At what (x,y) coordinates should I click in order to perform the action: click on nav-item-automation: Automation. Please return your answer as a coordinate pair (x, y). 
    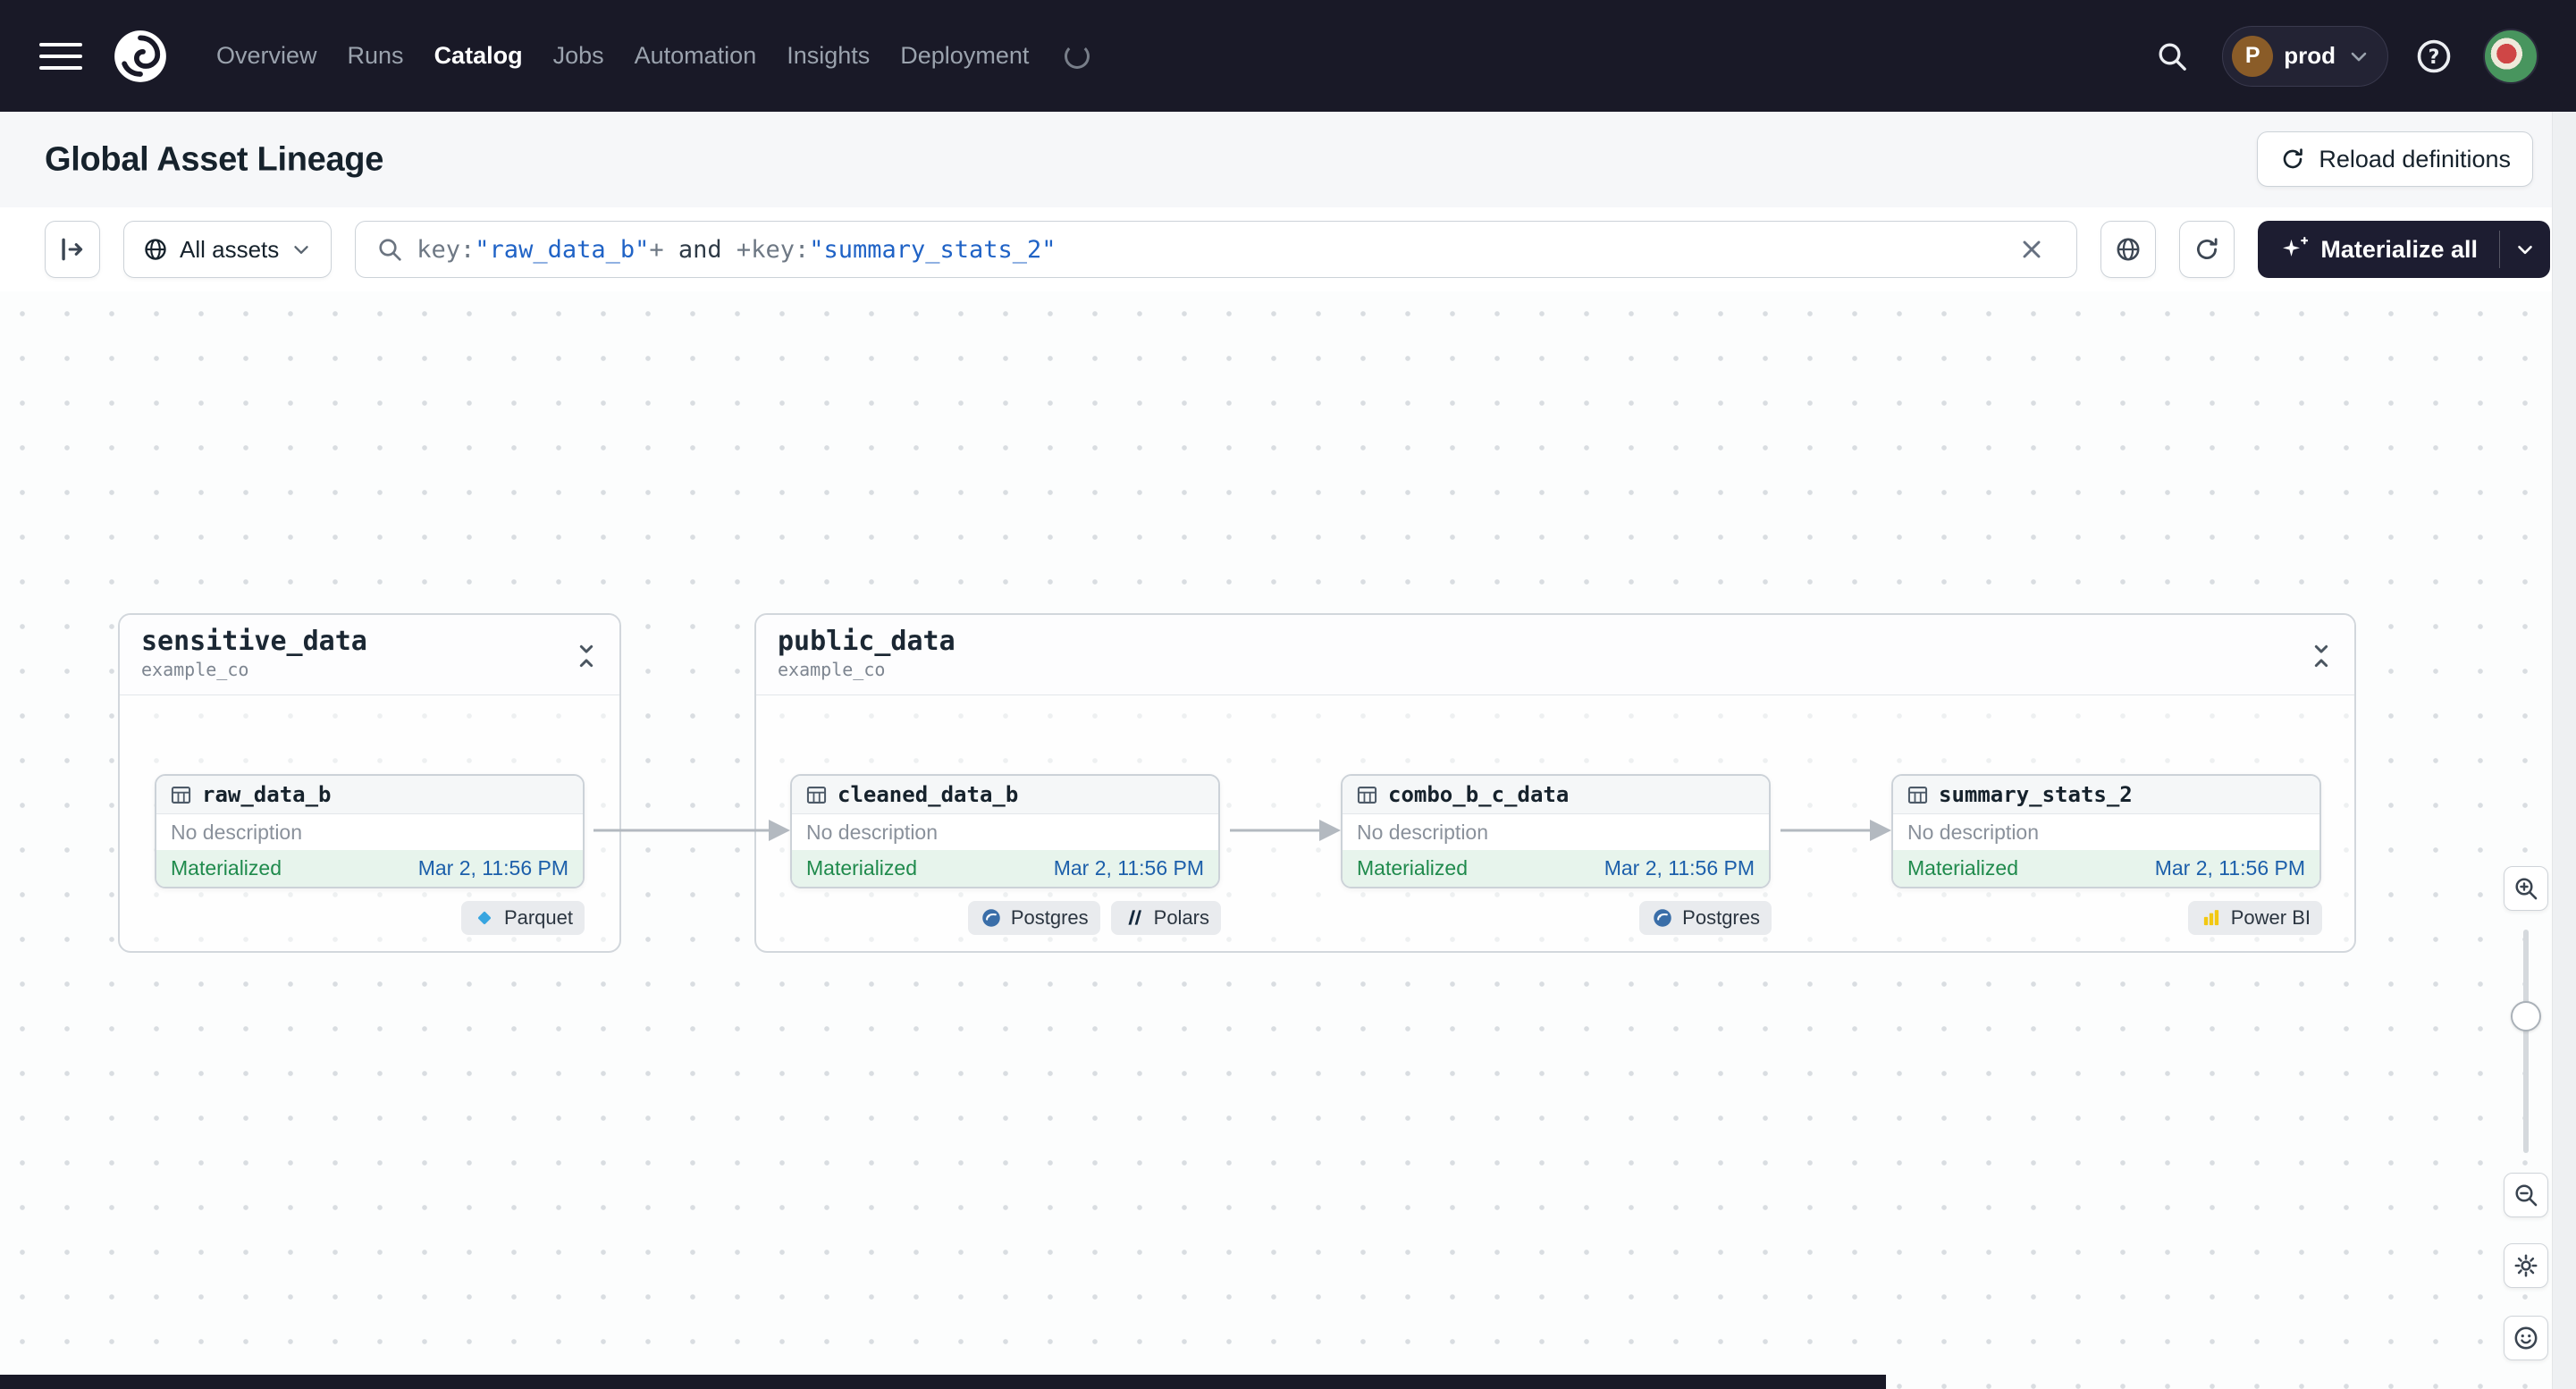
    Looking at the image, I should click on (696, 56).